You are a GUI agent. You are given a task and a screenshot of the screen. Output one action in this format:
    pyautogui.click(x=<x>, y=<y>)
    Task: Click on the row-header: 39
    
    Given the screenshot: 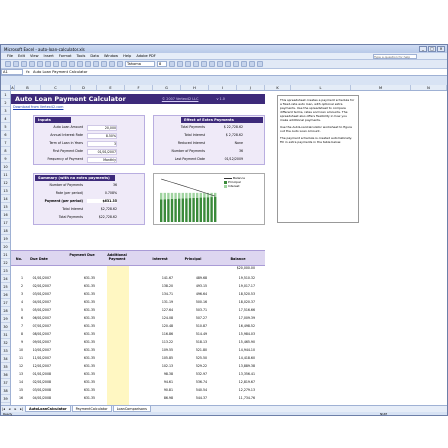 What is the action you would take?
    pyautogui.click(x=5, y=399)
    